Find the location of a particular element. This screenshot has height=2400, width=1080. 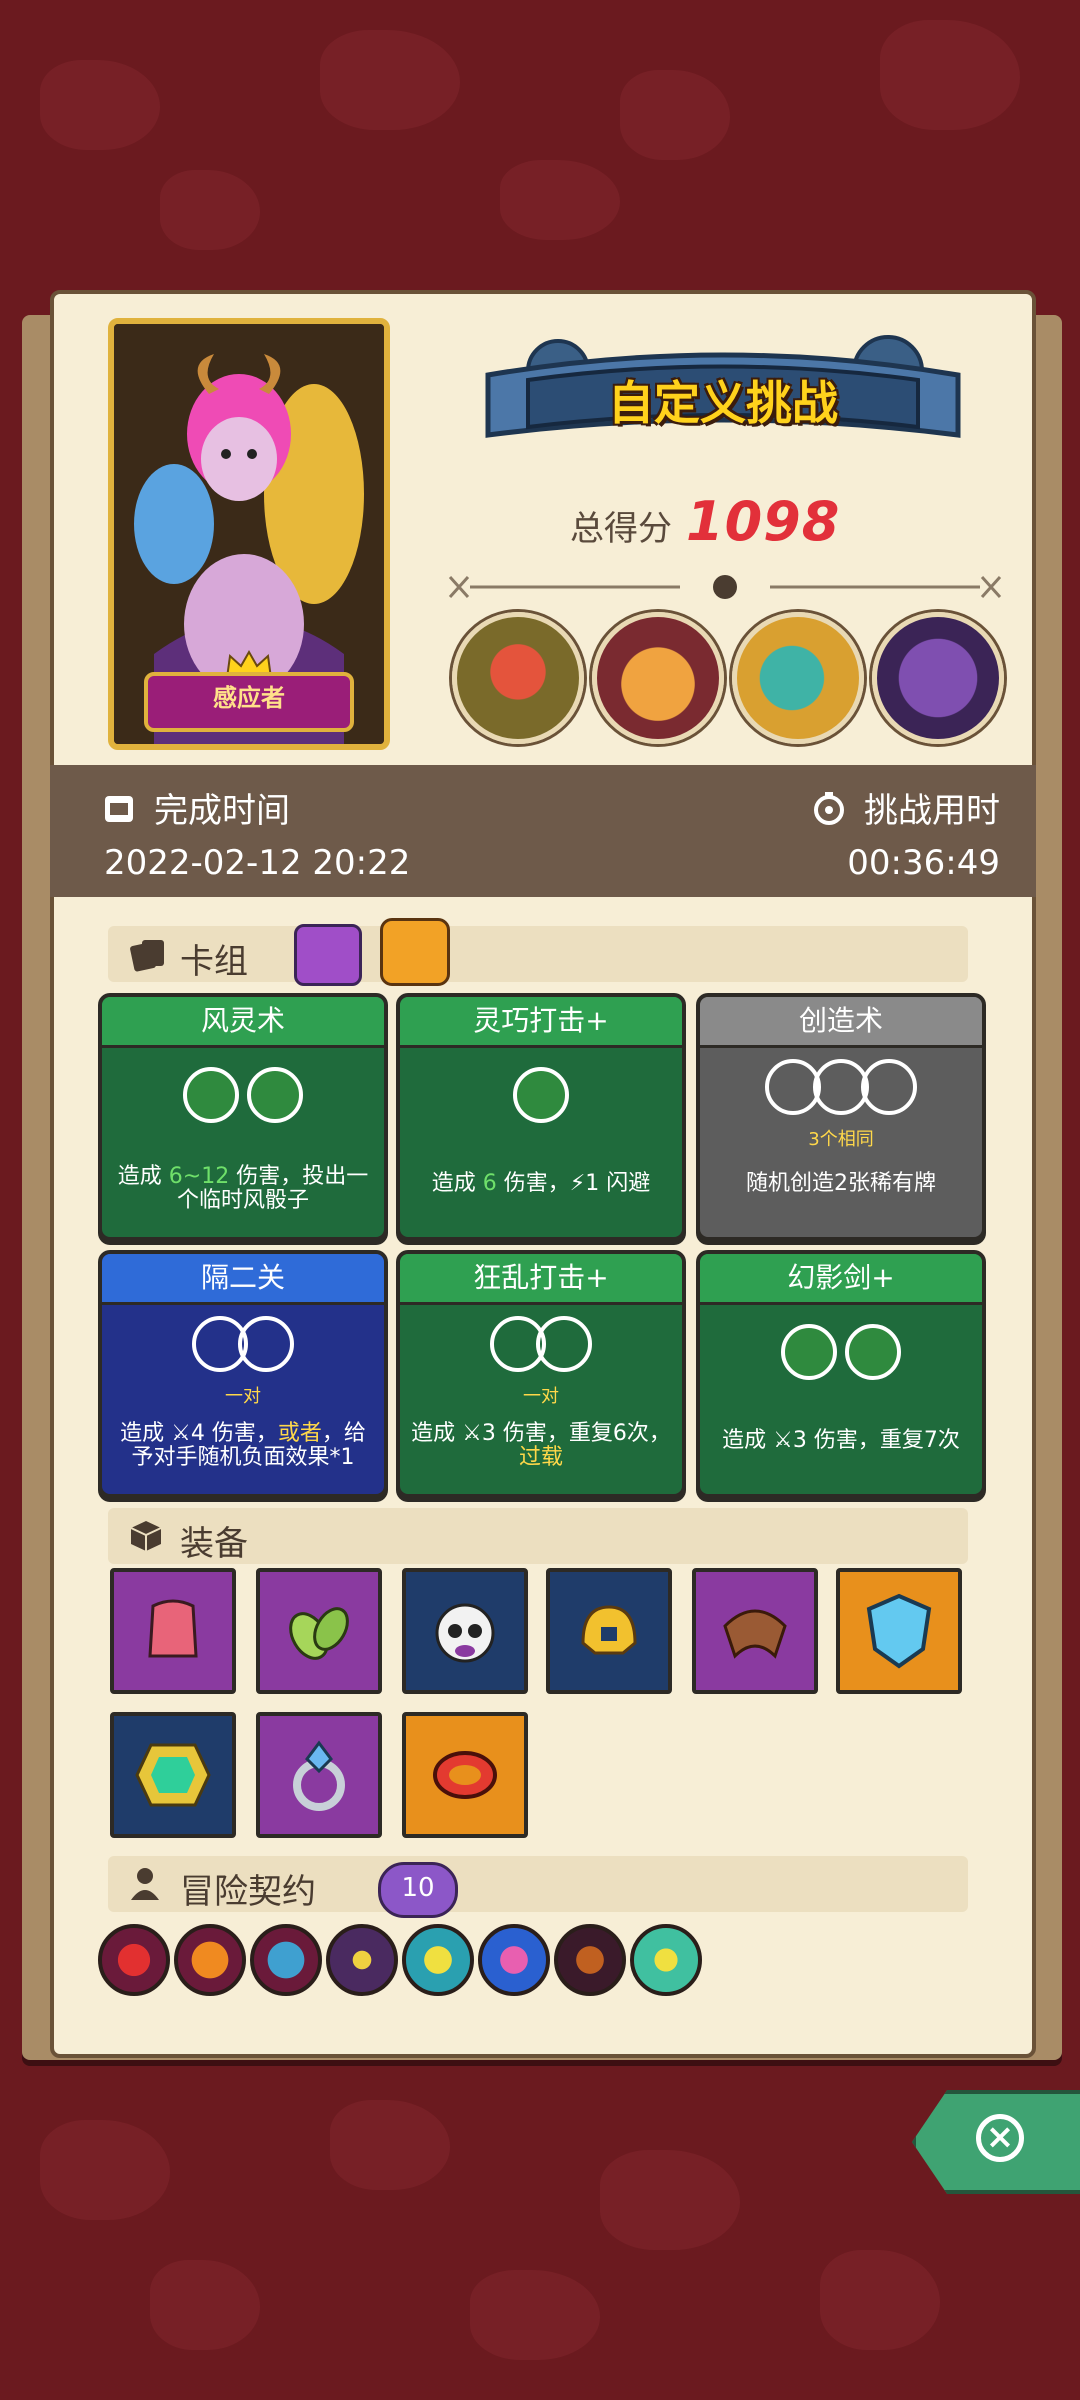

leaf-icon is located at coordinates (319, 1631).